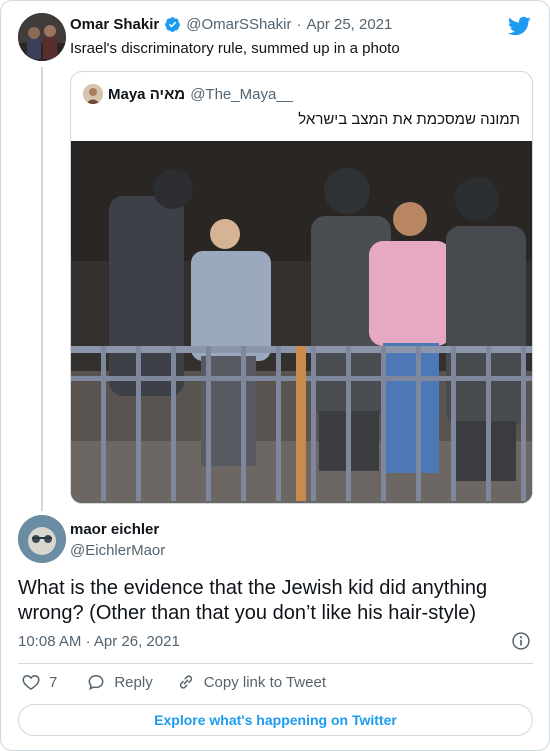  Describe the element at coordinates (185, 682) in the screenshot. I see `link-icon` at that location.